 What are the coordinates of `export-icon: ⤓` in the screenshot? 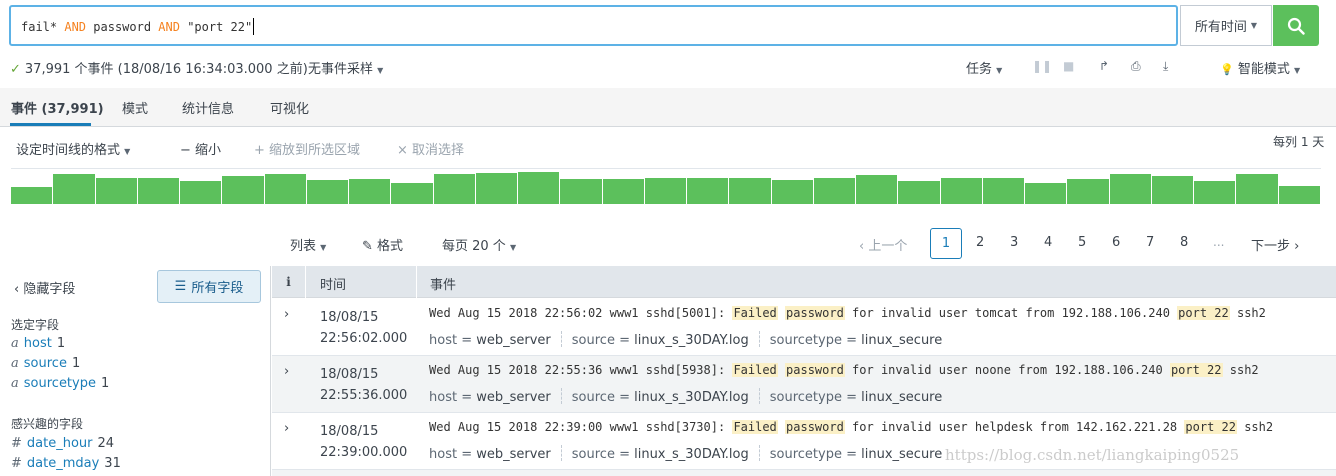 It's located at (1165, 66).